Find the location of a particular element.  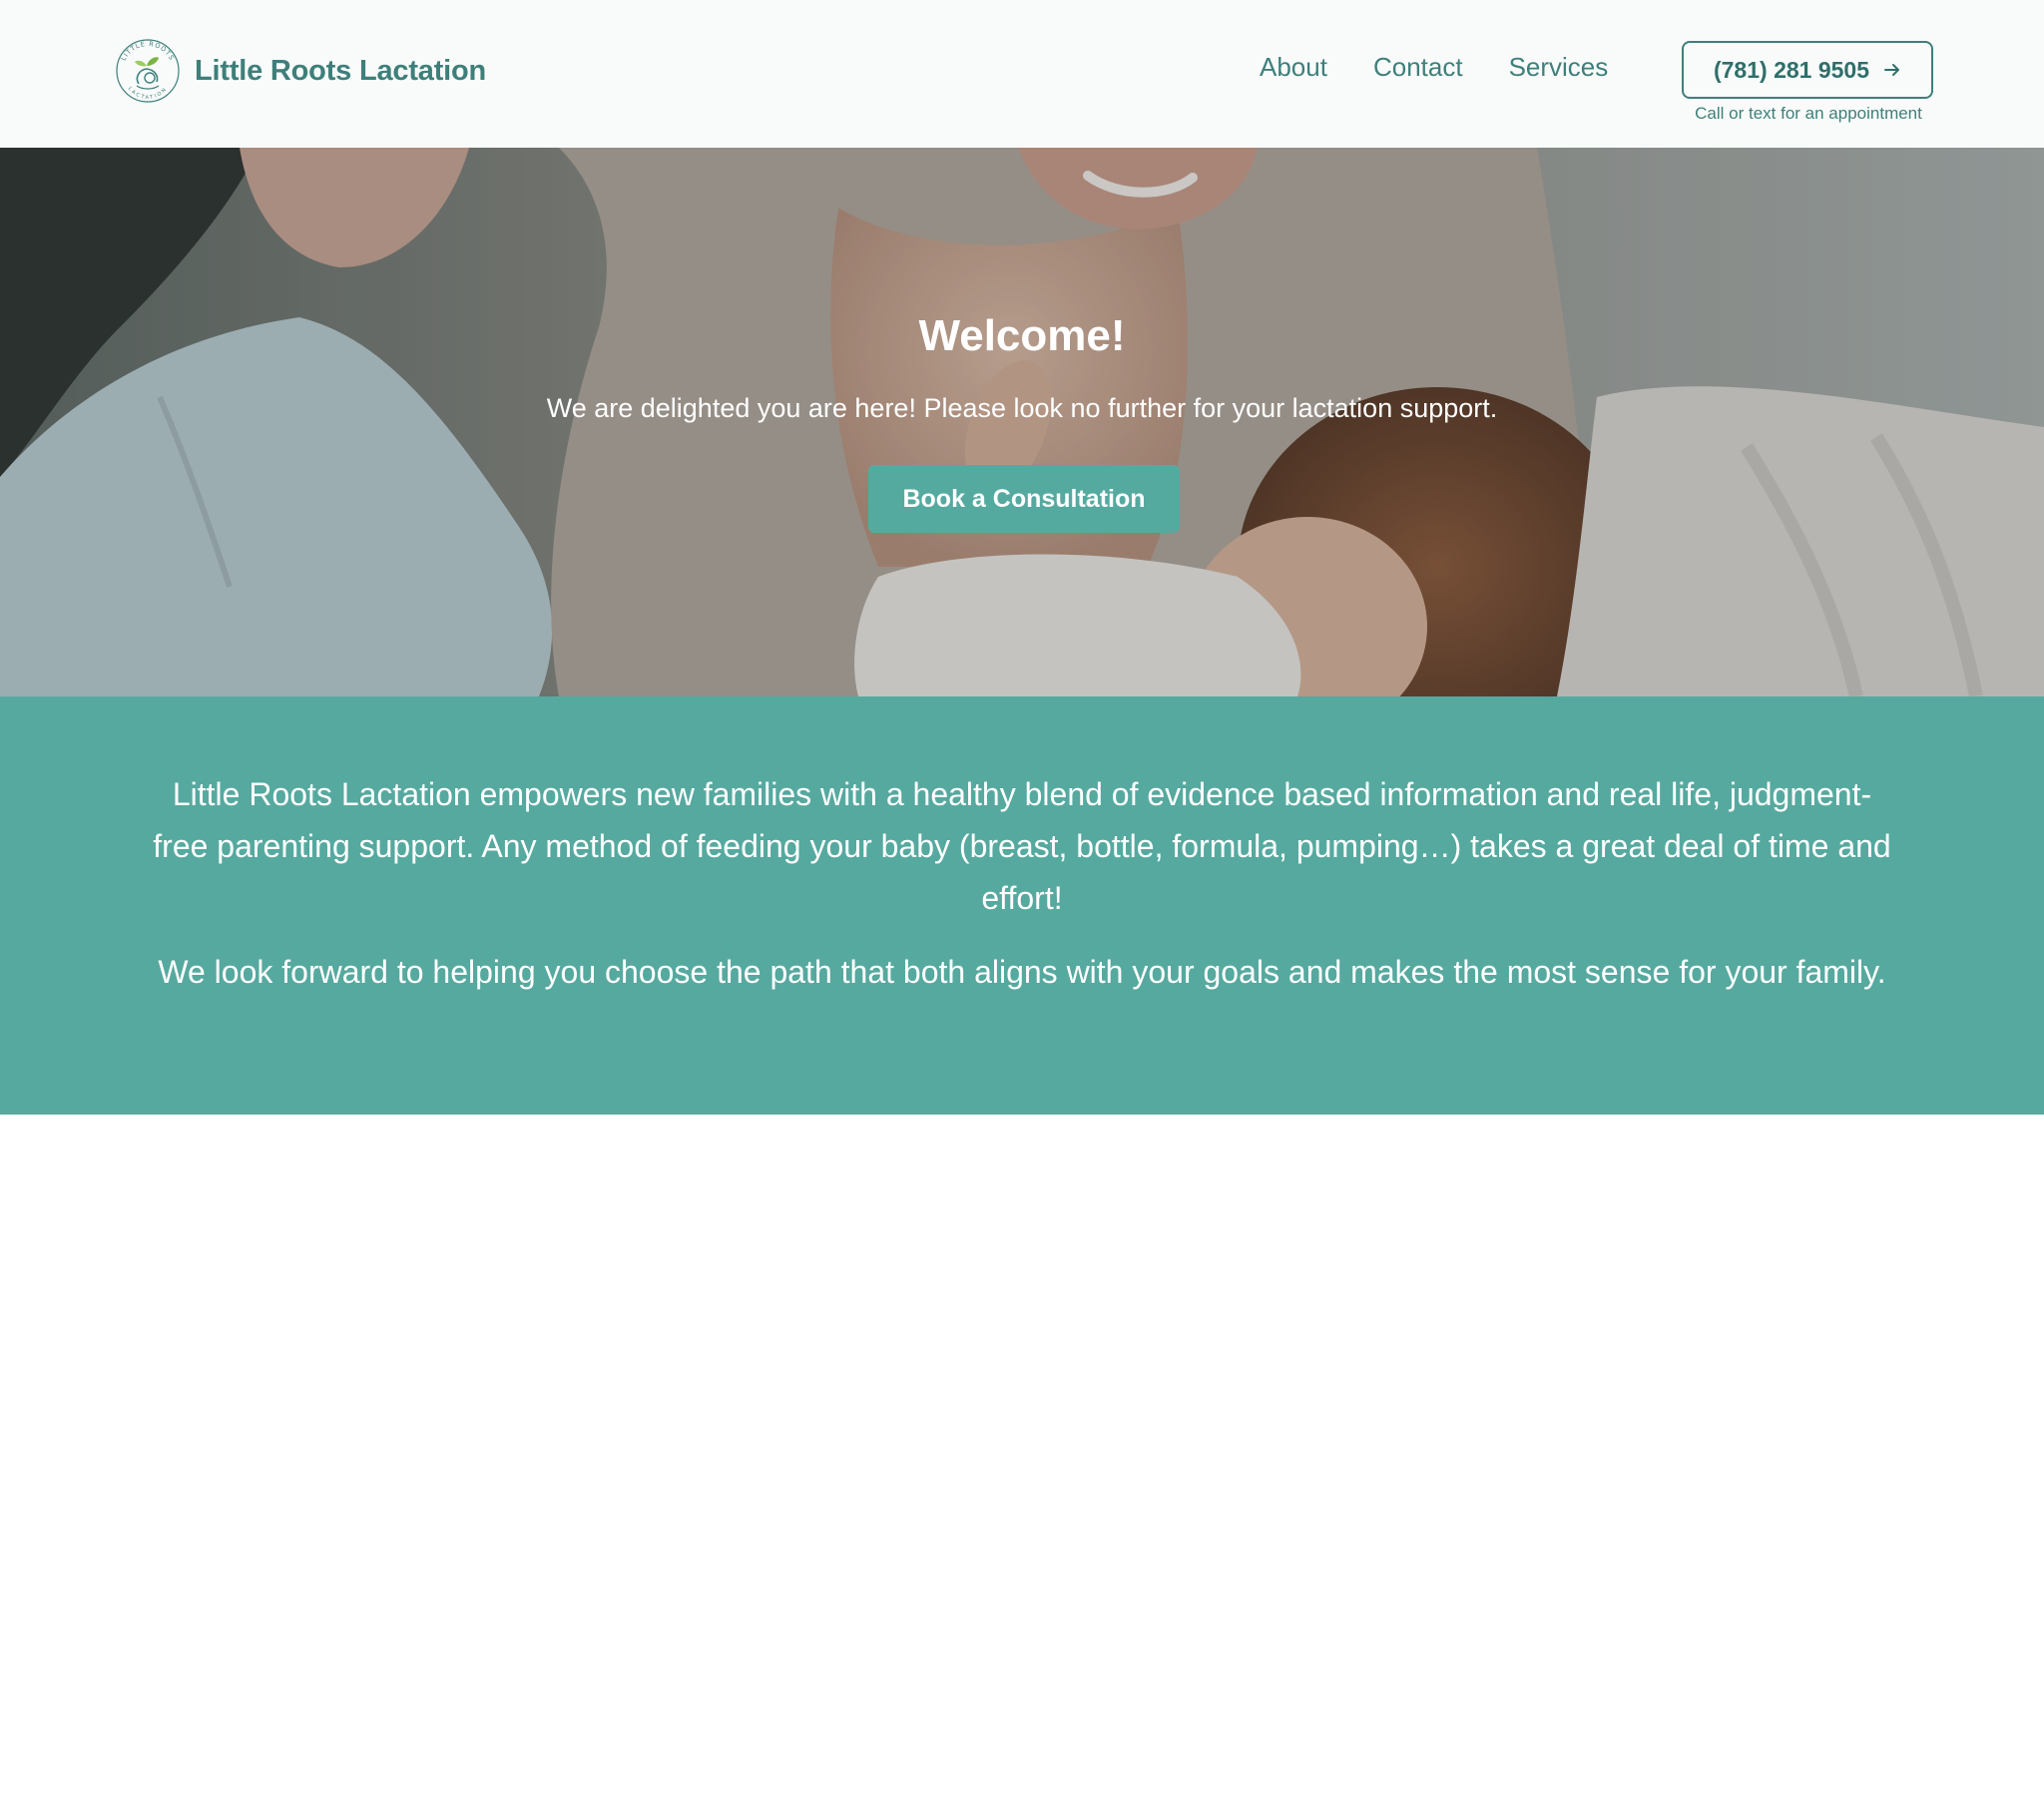

logo-arc-text-top: LITTLE ROOTS is located at coordinates (148, 51).